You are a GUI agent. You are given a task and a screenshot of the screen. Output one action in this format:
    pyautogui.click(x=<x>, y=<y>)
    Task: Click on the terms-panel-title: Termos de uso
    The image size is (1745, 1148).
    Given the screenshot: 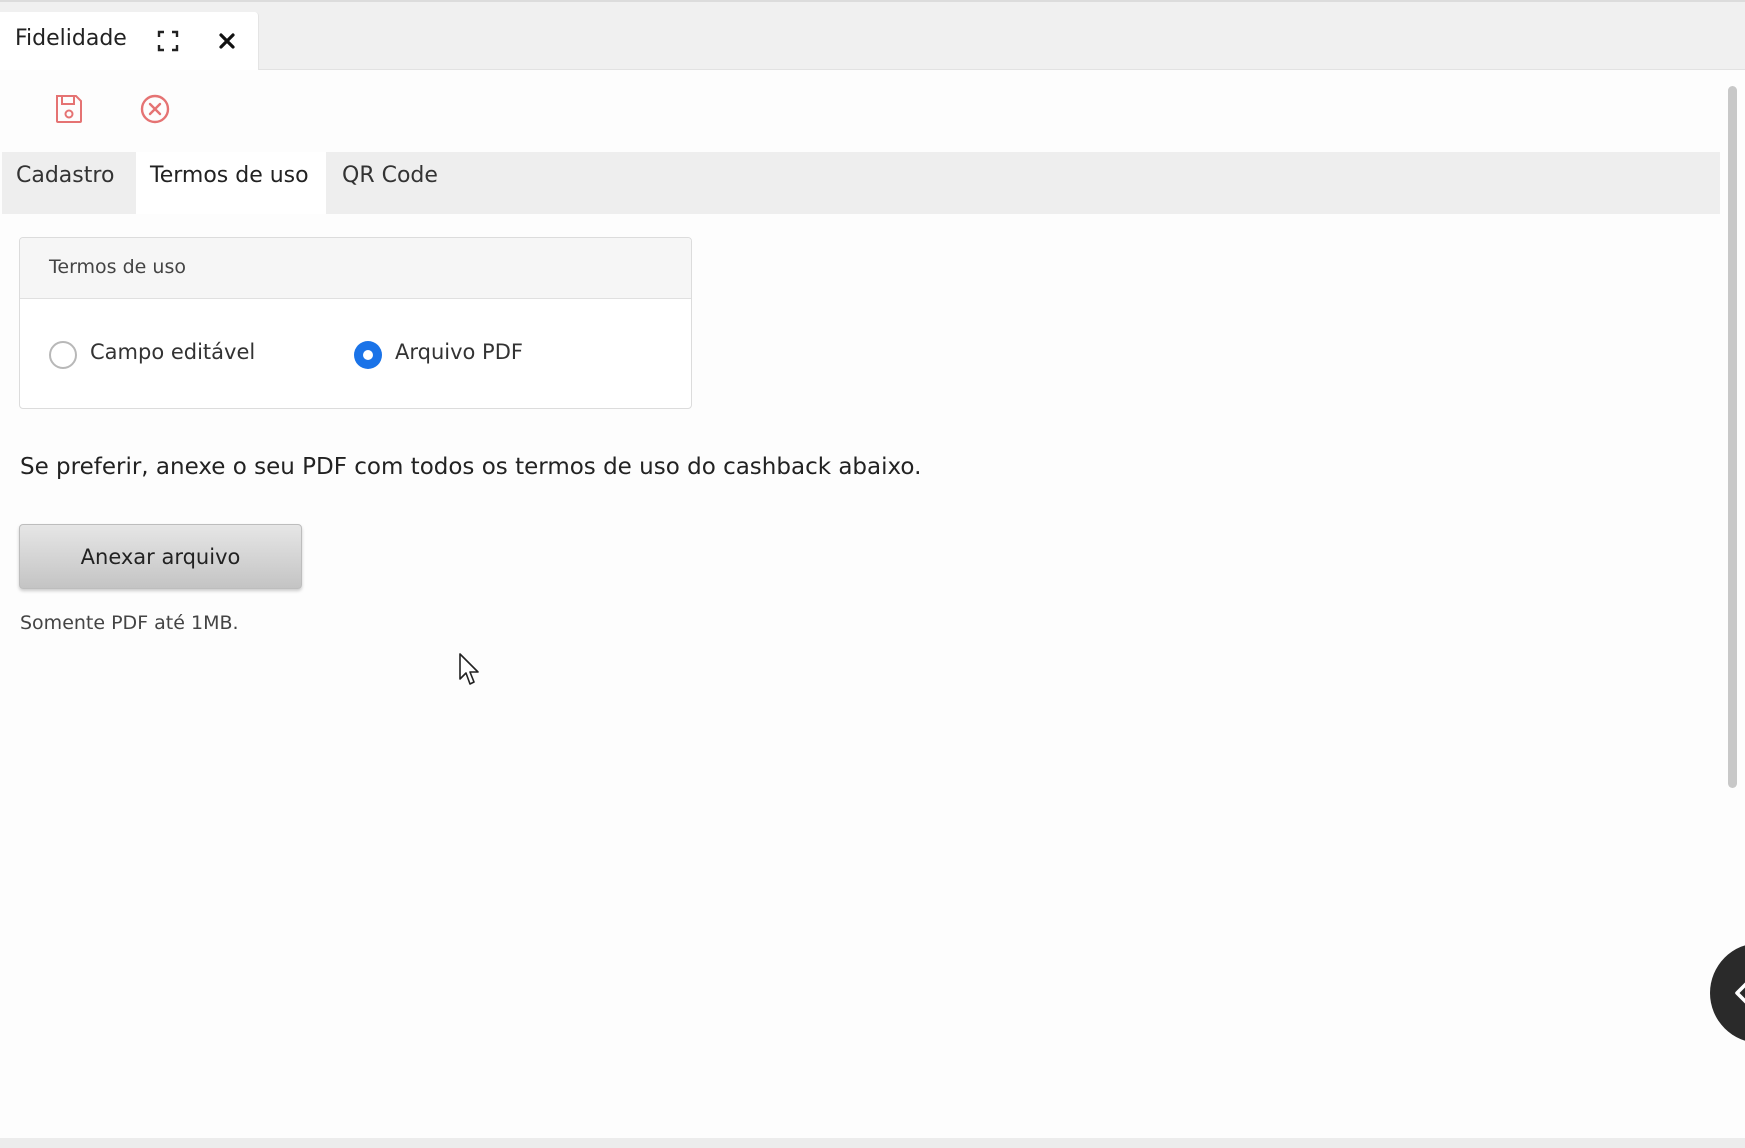 What is the action you would take?
    pyautogui.click(x=117, y=267)
    